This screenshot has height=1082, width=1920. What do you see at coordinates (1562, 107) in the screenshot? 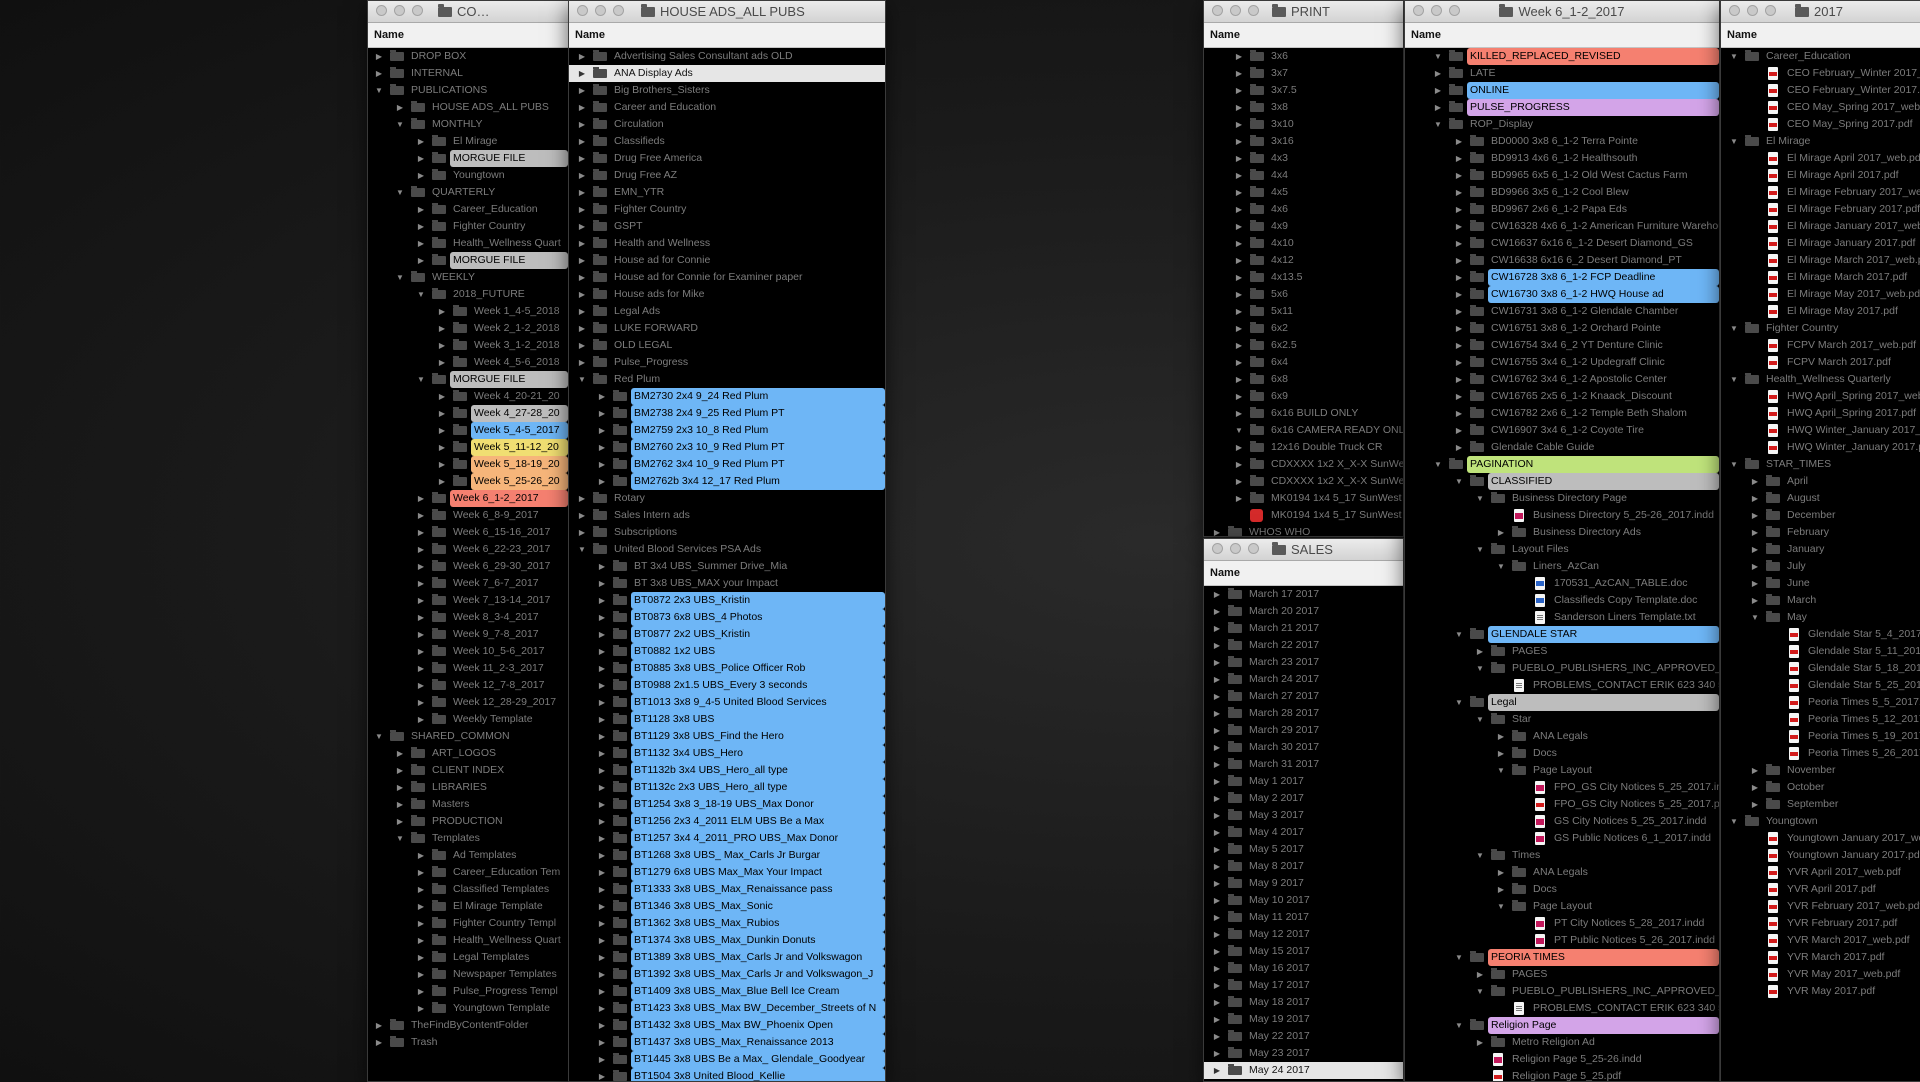
I see `list-item: ▶ PULSE_PROGRESS` at bounding box center [1562, 107].